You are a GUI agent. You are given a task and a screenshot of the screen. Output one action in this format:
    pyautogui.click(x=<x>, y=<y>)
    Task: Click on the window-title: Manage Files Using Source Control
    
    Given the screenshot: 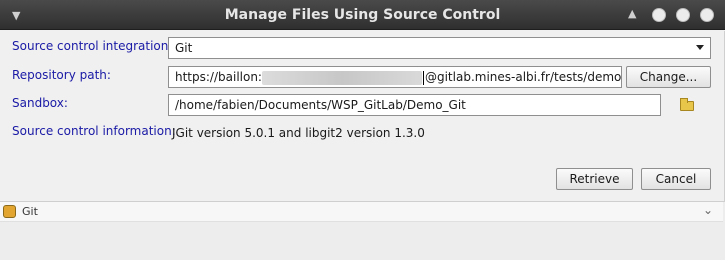 What is the action you would take?
    pyautogui.click(x=362, y=15)
    